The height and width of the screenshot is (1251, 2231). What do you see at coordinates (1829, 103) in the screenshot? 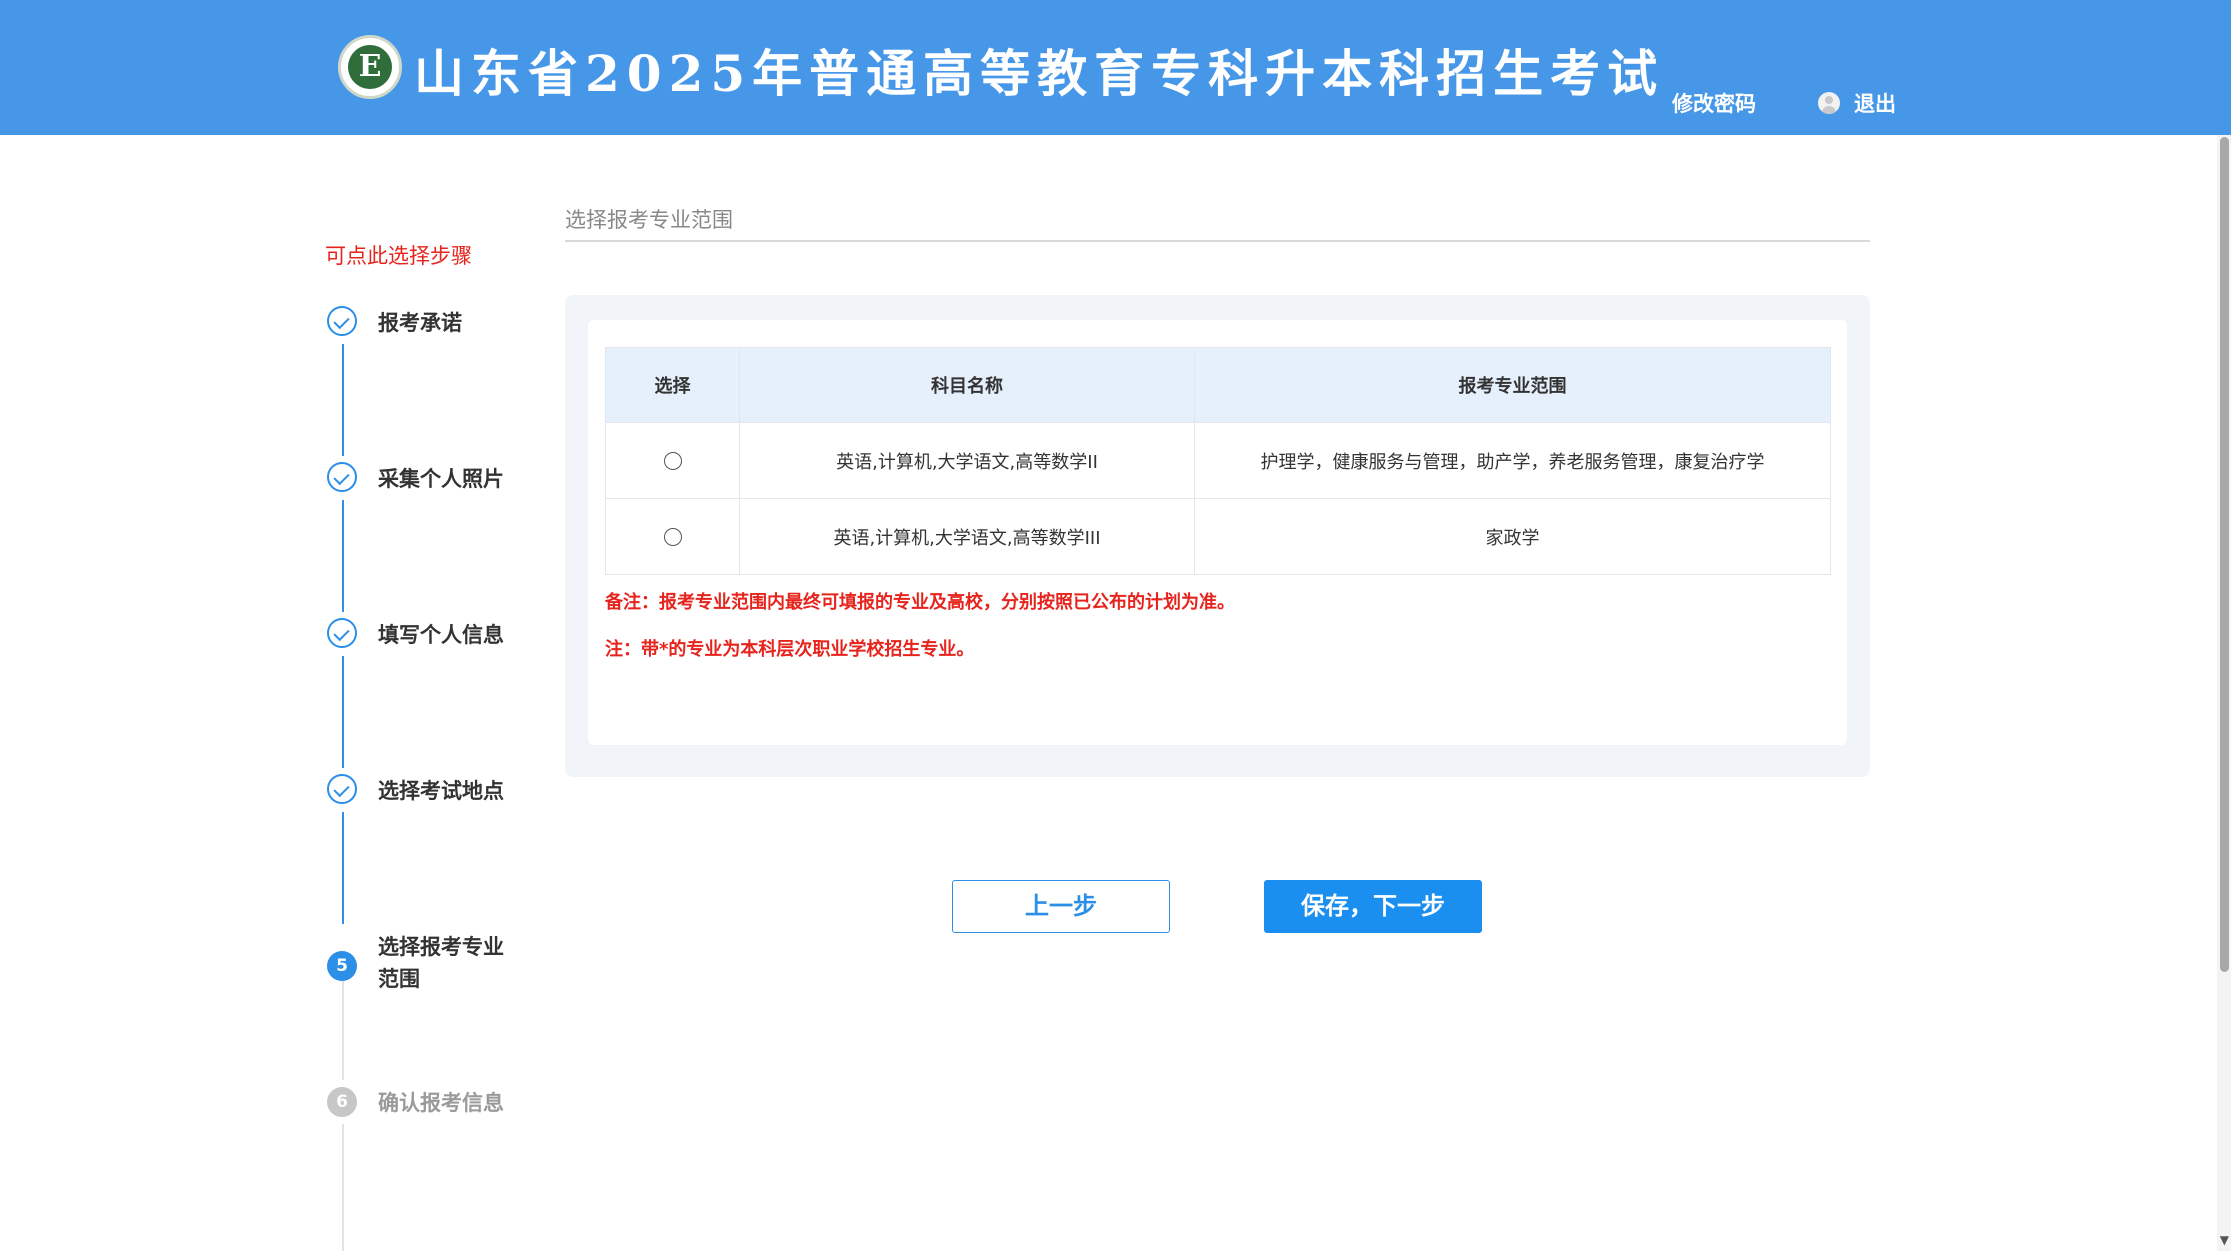
I see `user-avatar-icon` at bounding box center [1829, 103].